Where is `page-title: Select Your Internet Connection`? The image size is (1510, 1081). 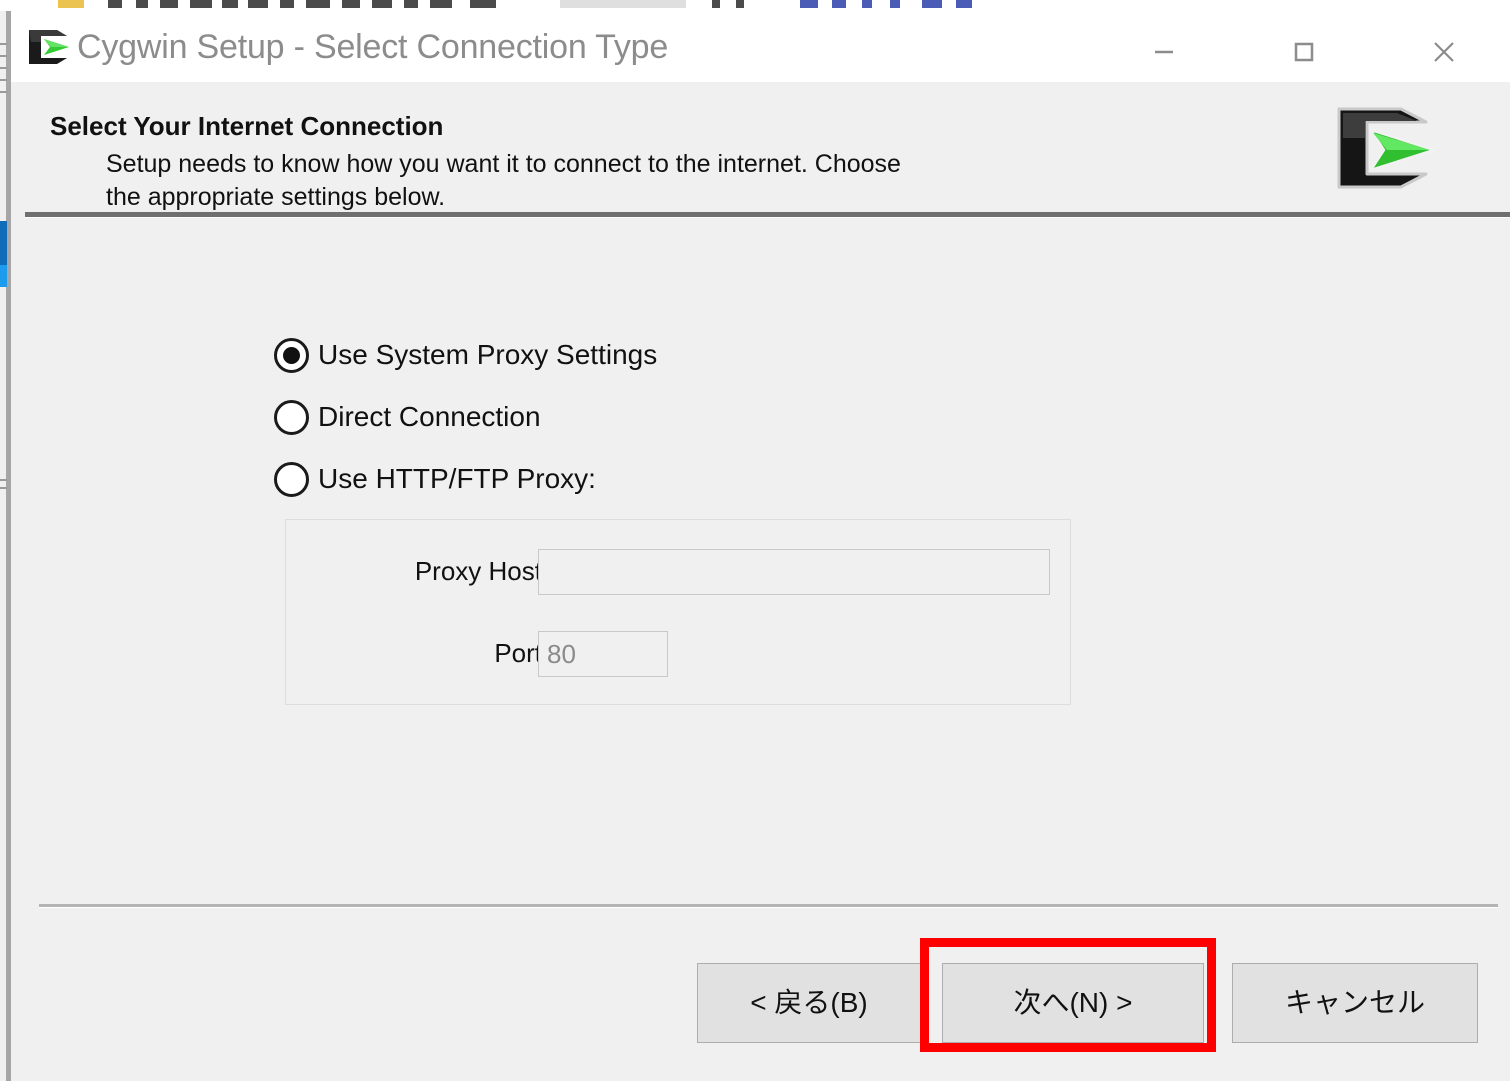 page-title: Select Your Internet Connection is located at coordinates (247, 126).